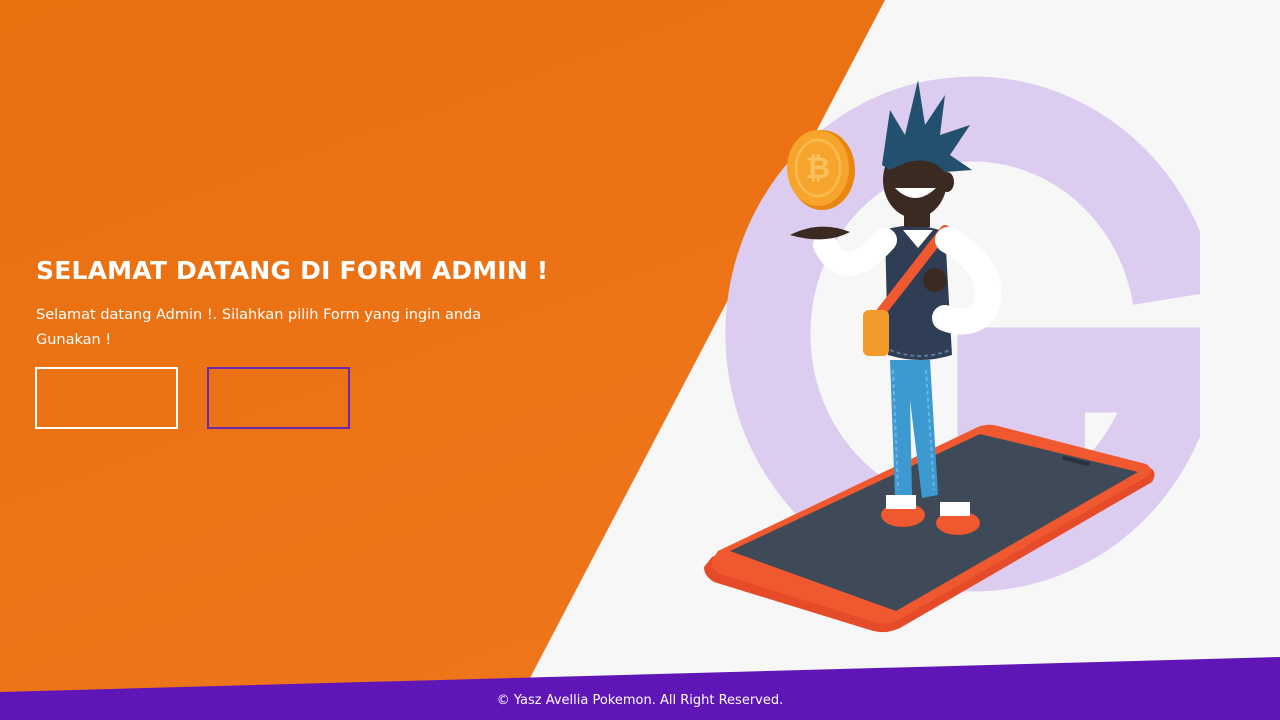  What do you see at coordinates (292, 270) in the screenshot?
I see `page-title: SELAMAT DATANG DI FORM ADMIN !` at bounding box center [292, 270].